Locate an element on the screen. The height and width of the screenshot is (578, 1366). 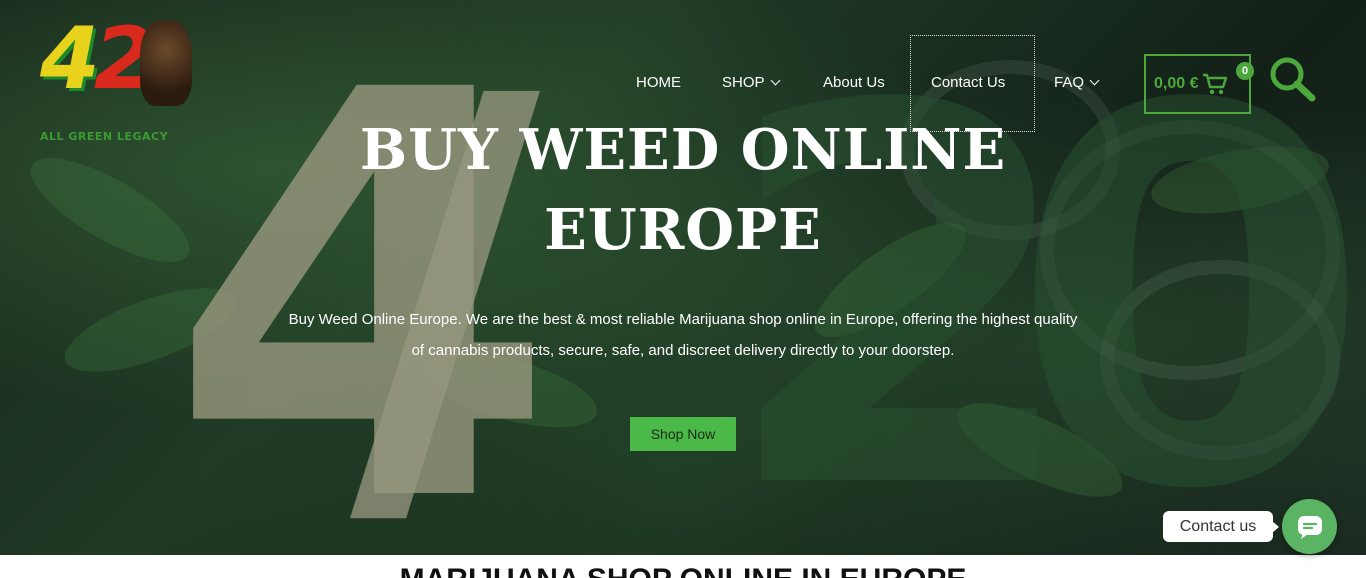
nav-item-about-us: About Us is located at coordinates (854, 82).